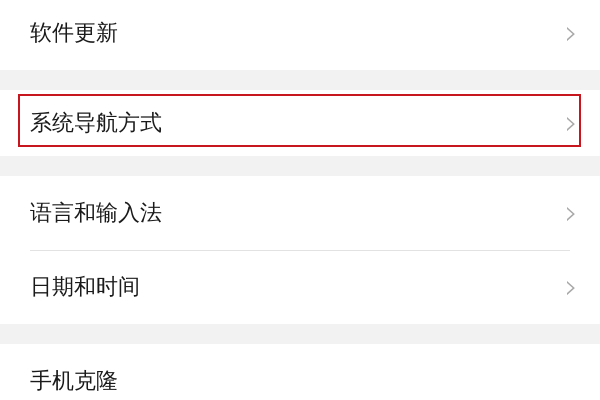 Image resolution: width=600 pixels, height=400 pixels. What do you see at coordinates (300, 372) in the screenshot?
I see `settings-item: 手机克隆` at bounding box center [300, 372].